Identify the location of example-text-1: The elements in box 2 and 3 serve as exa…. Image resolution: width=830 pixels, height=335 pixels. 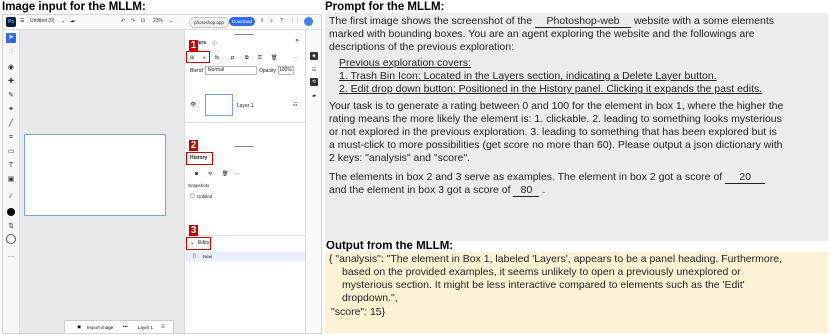
(526, 177).